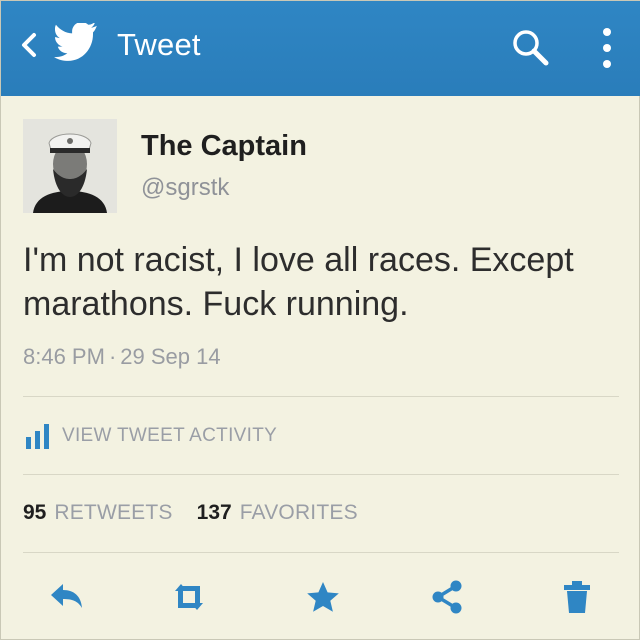  Describe the element at coordinates (224, 146) in the screenshot. I see `author-name: The Captain` at that location.